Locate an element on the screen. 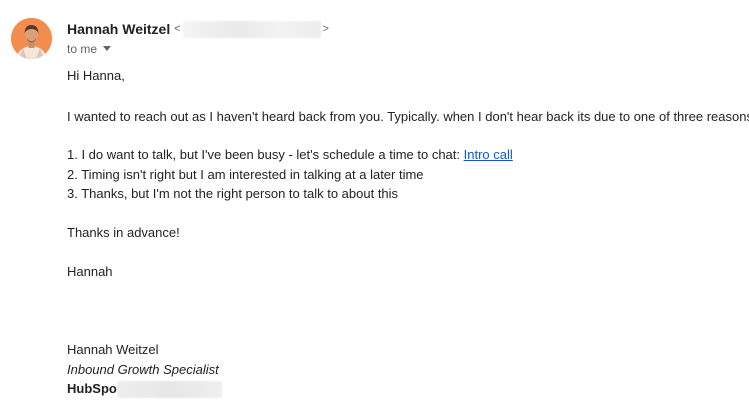 The image size is (749, 411). signature-company: HubSpo is located at coordinates (144, 389).